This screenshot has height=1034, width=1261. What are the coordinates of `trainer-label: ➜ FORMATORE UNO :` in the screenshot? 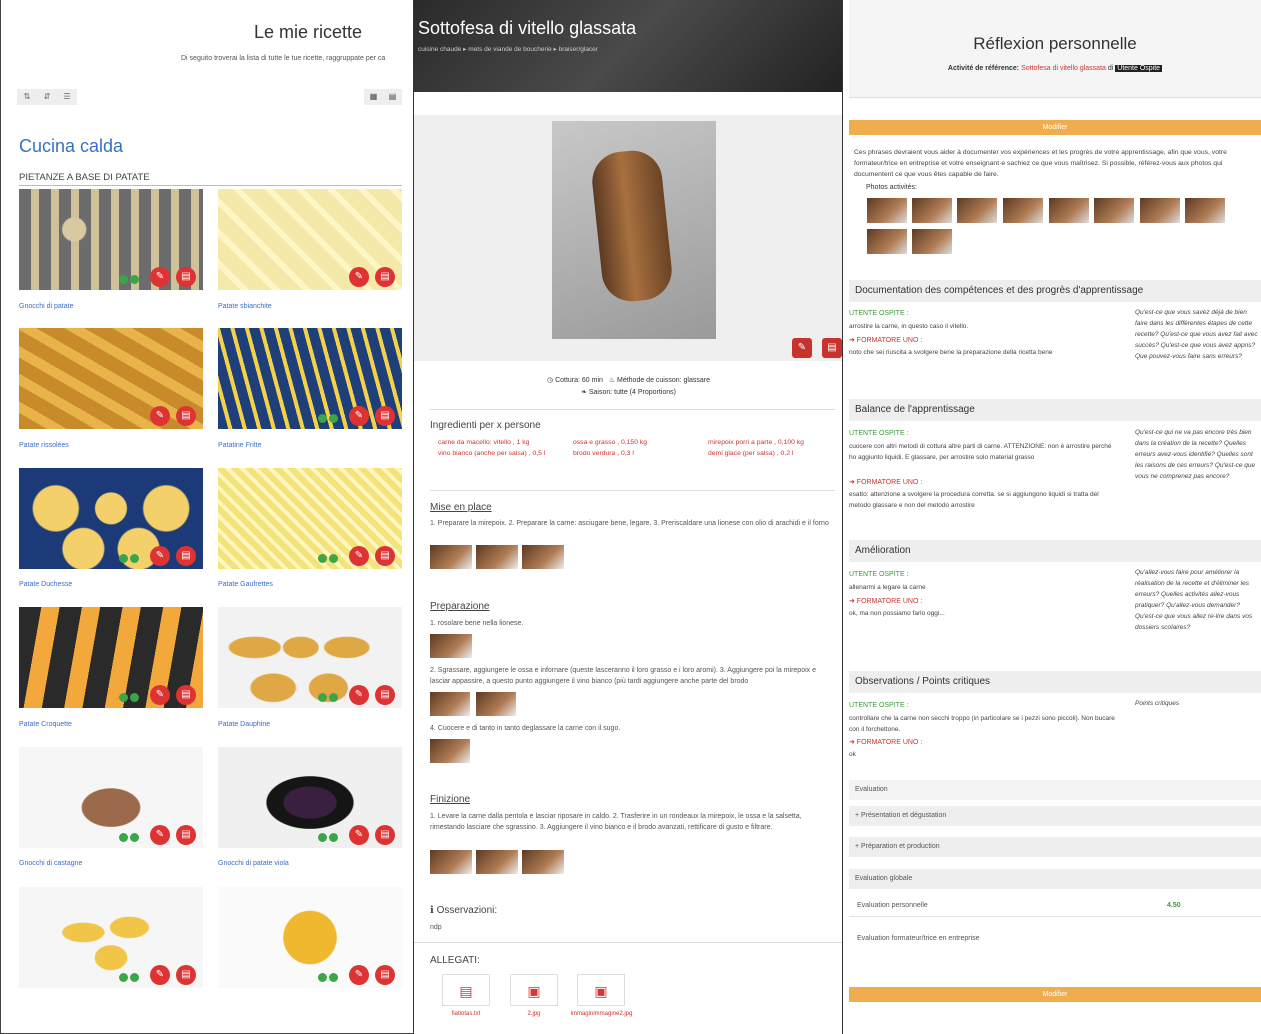 It's located at (886, 482).